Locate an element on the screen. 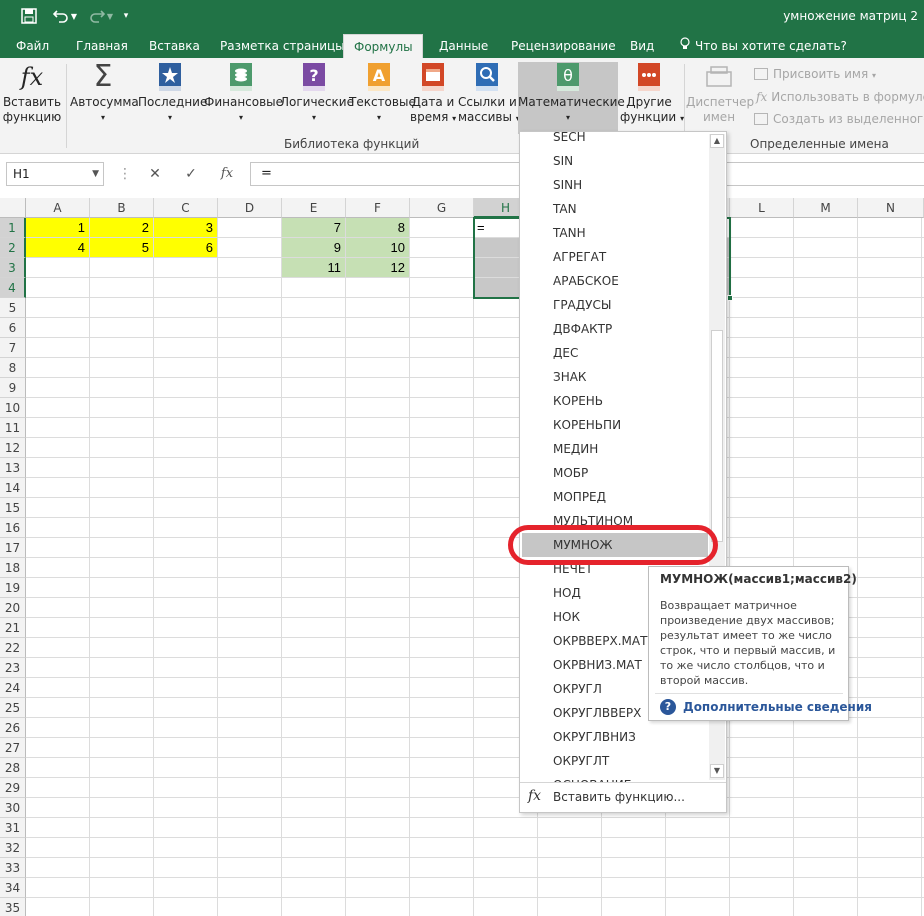 The width and height of the screenshot is (924, 916). recent-functions-button: Последние ▾ is located at coordinates (172, 98).